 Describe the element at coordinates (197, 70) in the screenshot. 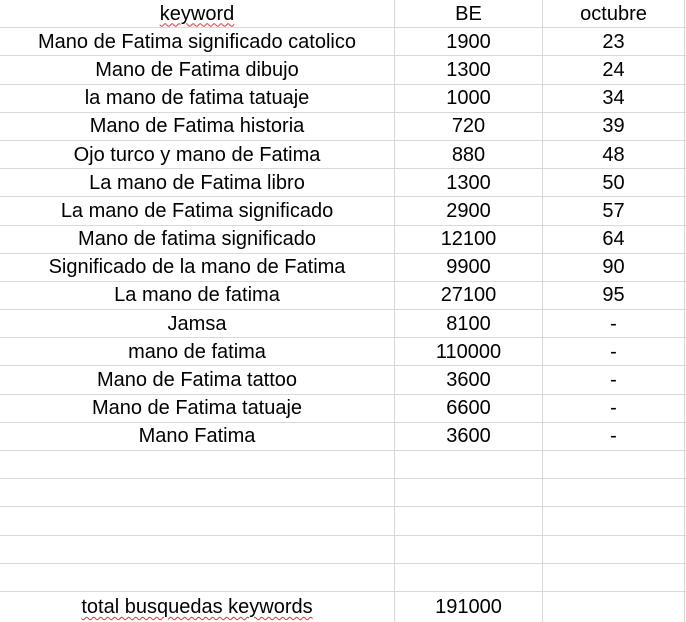

I see `keyword-cell: Mano de Fatima dibujo` at that location.